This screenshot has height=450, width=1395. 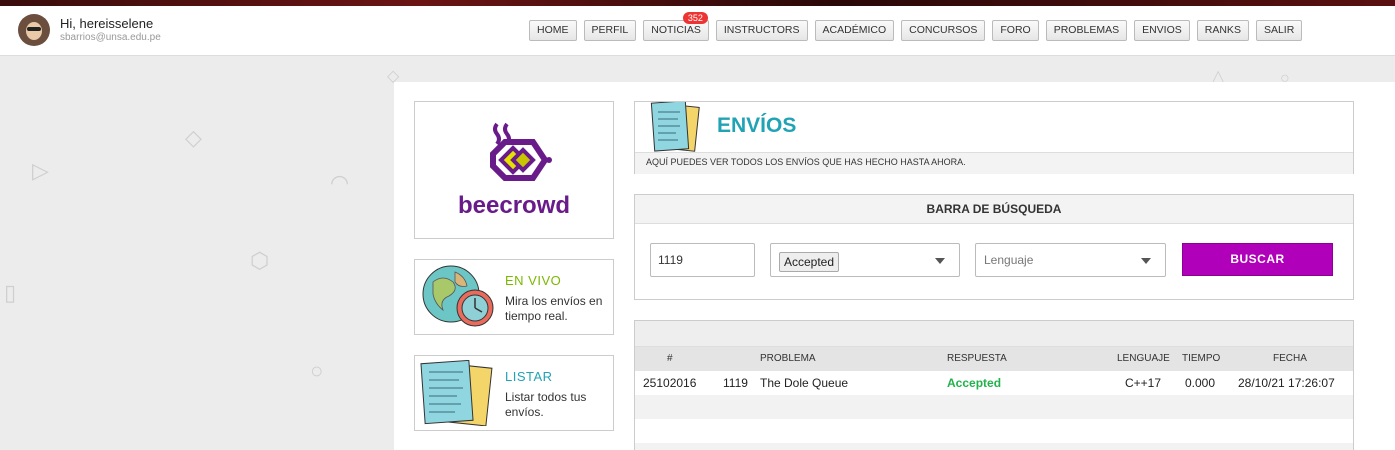 What do you see at coordinates (994, 334) in the screenshot?
I see `results-toolbar` at bounding box center [994, 334].